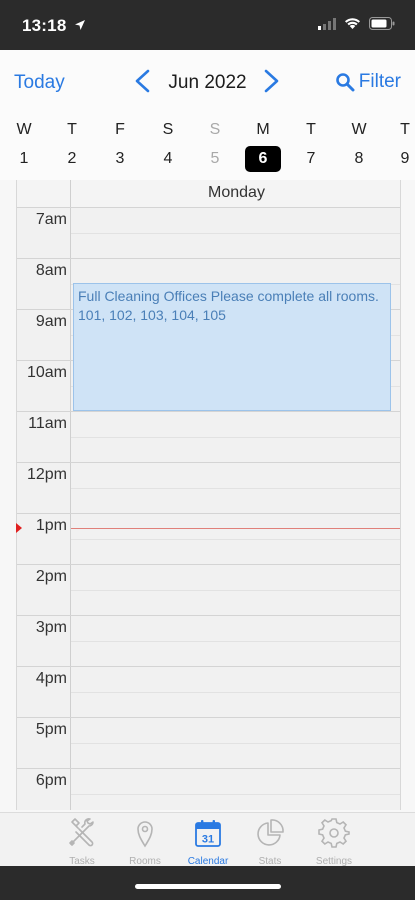 The height and width of the screenshot is (900, 415). I want to click on day-cell: S 5, so click(215, 145).